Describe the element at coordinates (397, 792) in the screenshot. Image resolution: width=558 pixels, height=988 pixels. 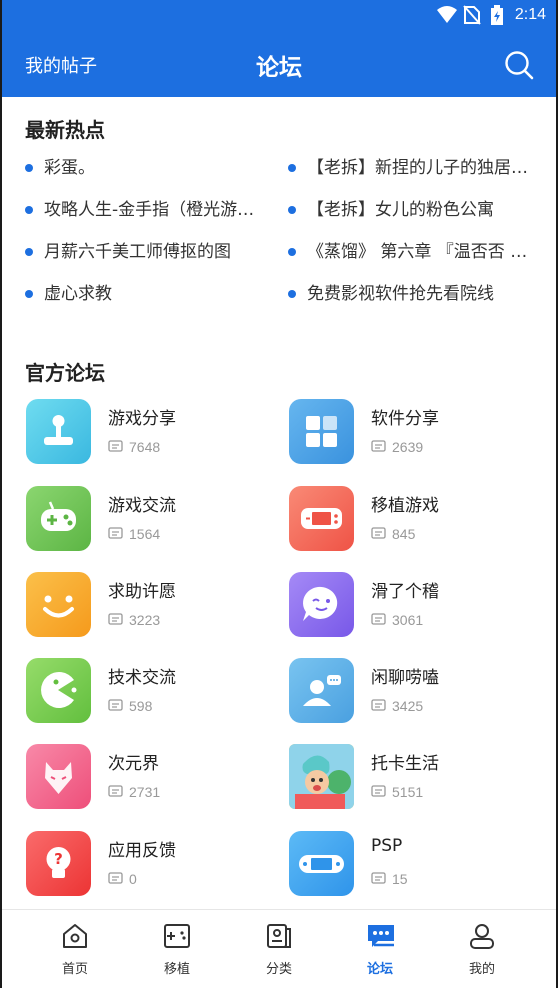
I see `post-count: 5151` at that location.